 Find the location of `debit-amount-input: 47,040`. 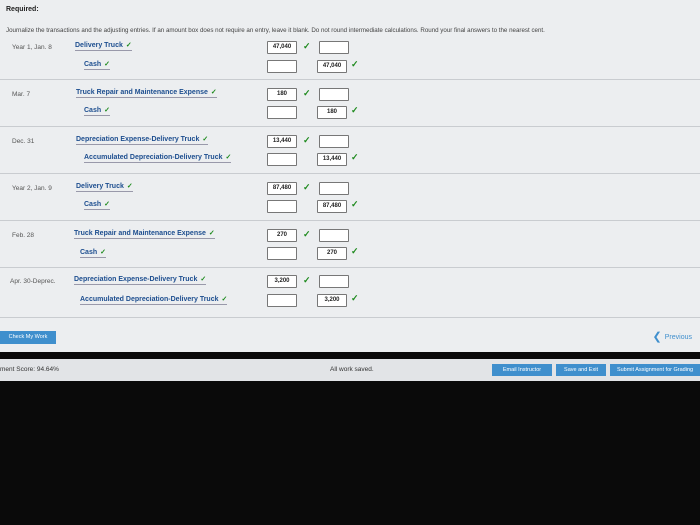

debit-amount-input: 47,040 is located at coordinates (282, 47).